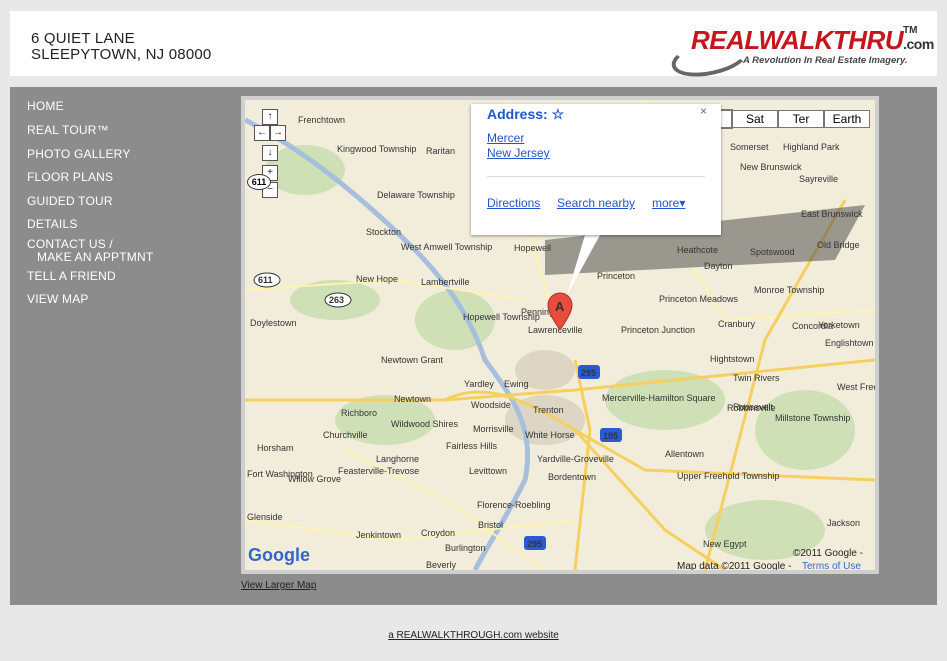  What do you see at coordinates (58, 299) in the screenshot?
I see `nav-view-map: VIEW MAP` at bounding box center [58, 299].